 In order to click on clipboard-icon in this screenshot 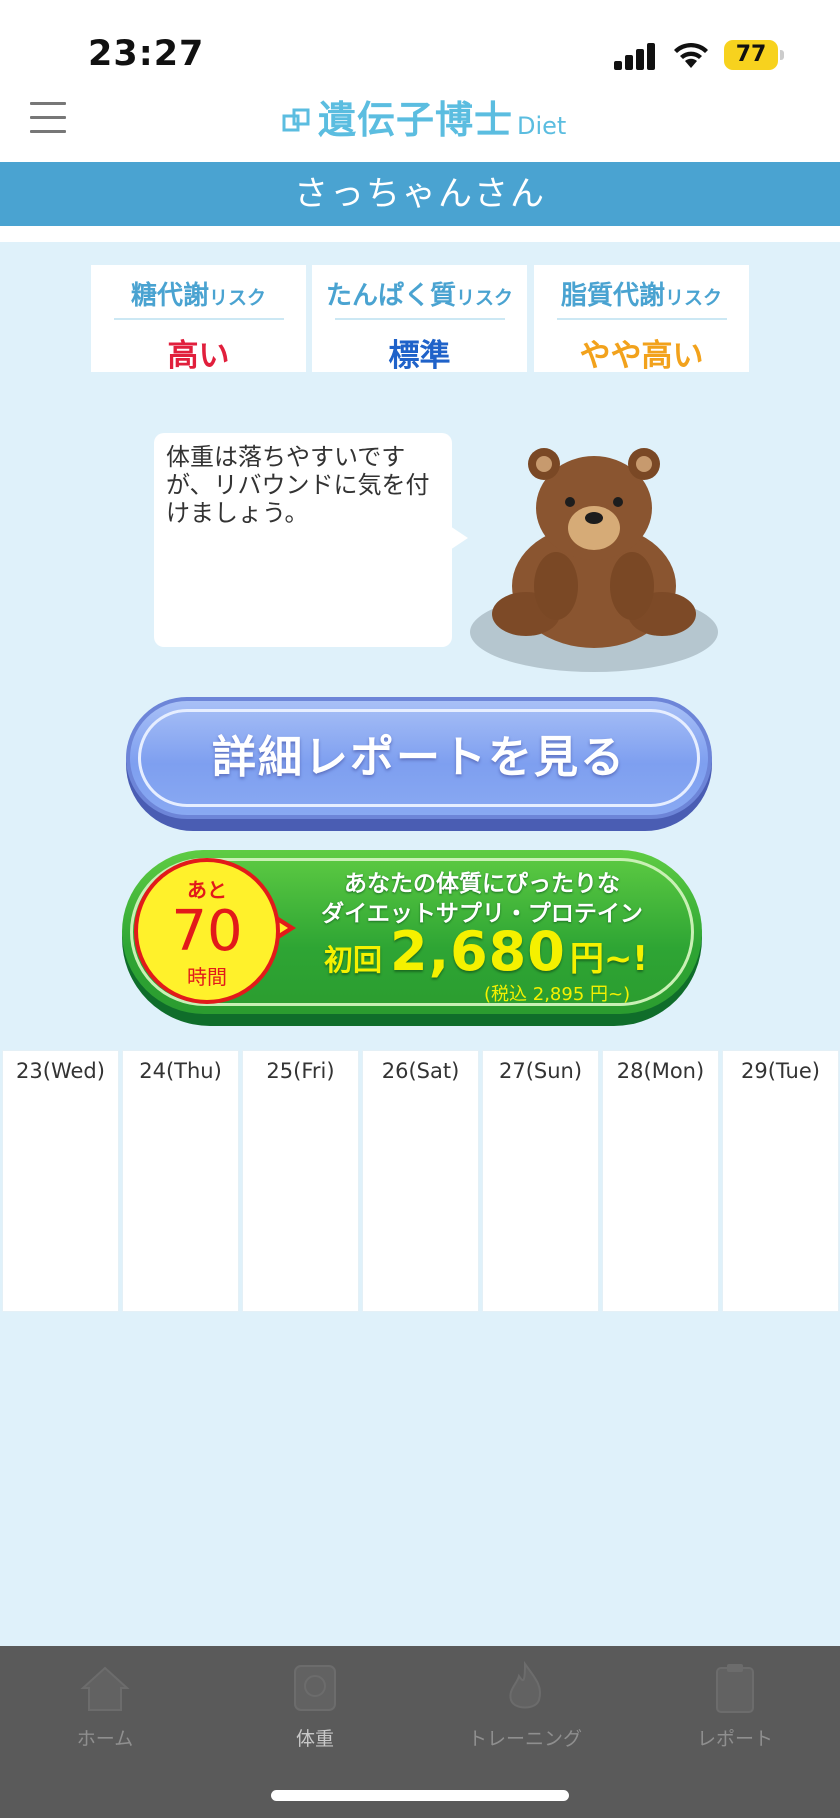, I will do `click(735, 1688)`.